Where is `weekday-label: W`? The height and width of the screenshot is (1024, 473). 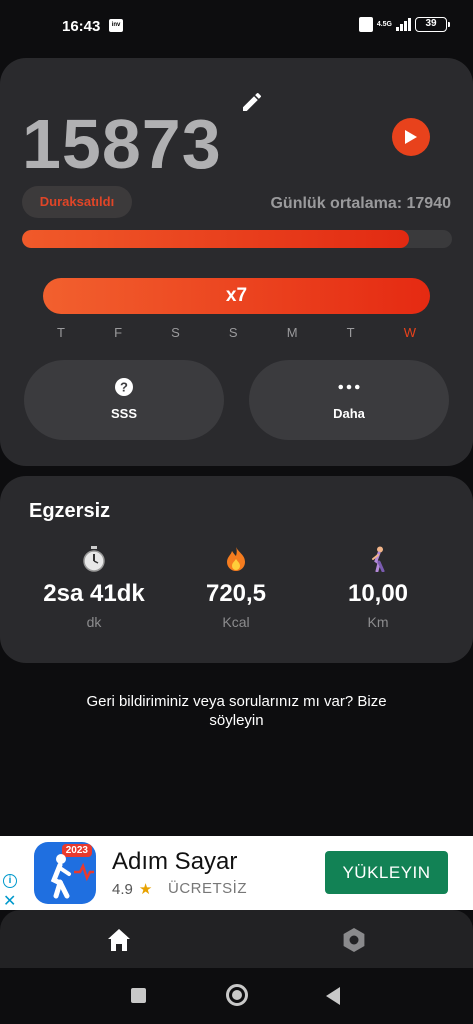
weekday-label: W is located at coordinates (409, 332).